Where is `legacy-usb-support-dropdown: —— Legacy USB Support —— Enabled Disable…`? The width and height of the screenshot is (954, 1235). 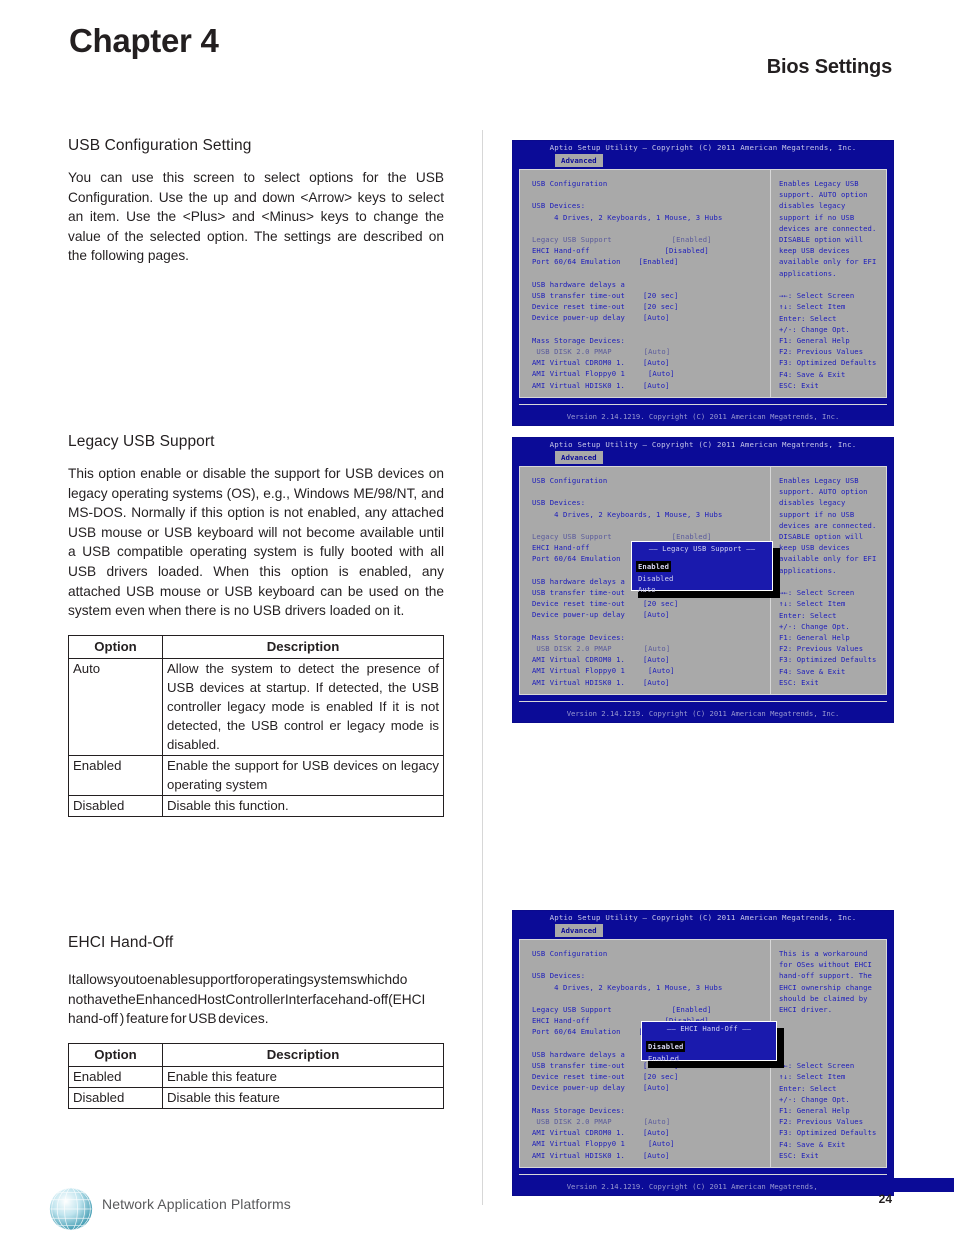
legacy-usb-support-dropdown: —— Legacy USB Support —— Enabled Disable… is located at coordinates (702, 567).